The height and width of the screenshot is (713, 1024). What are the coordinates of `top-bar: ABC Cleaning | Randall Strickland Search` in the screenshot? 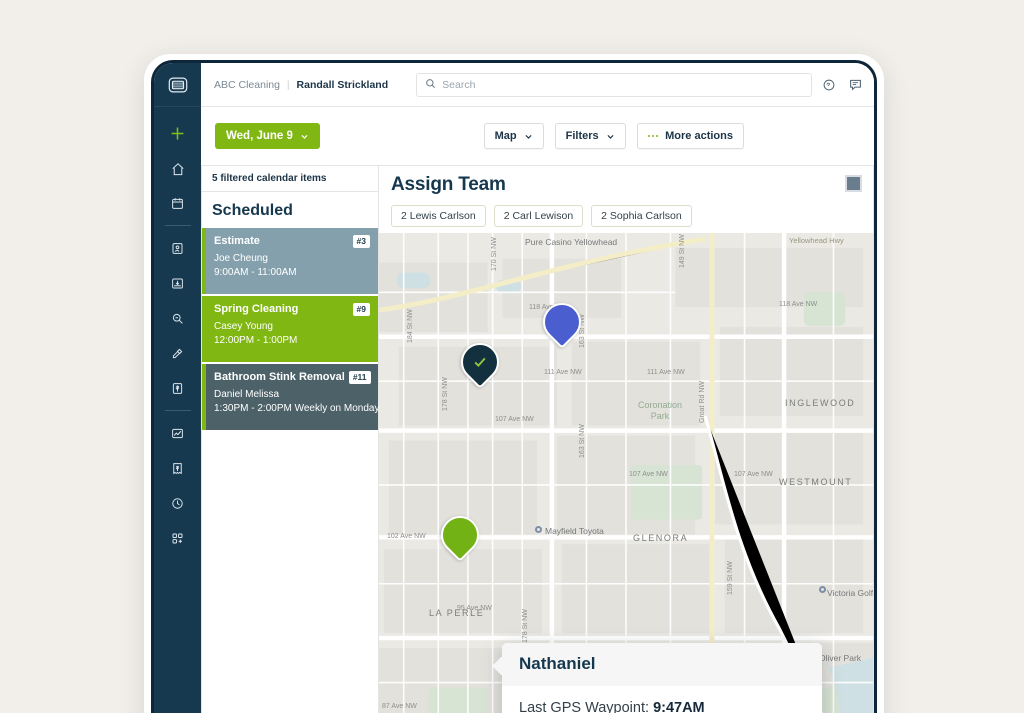 It's located at (537, 85).